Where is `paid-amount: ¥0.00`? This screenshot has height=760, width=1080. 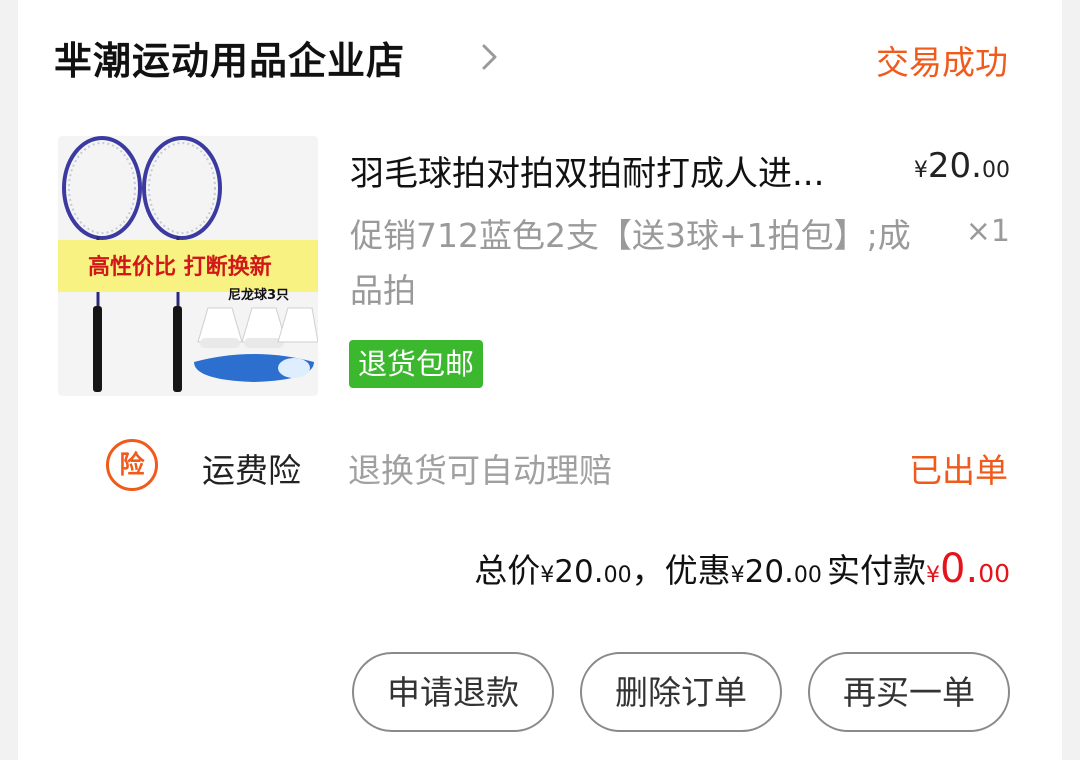 paid-amount: ¥0.00 is located at coordinates (968, 569).